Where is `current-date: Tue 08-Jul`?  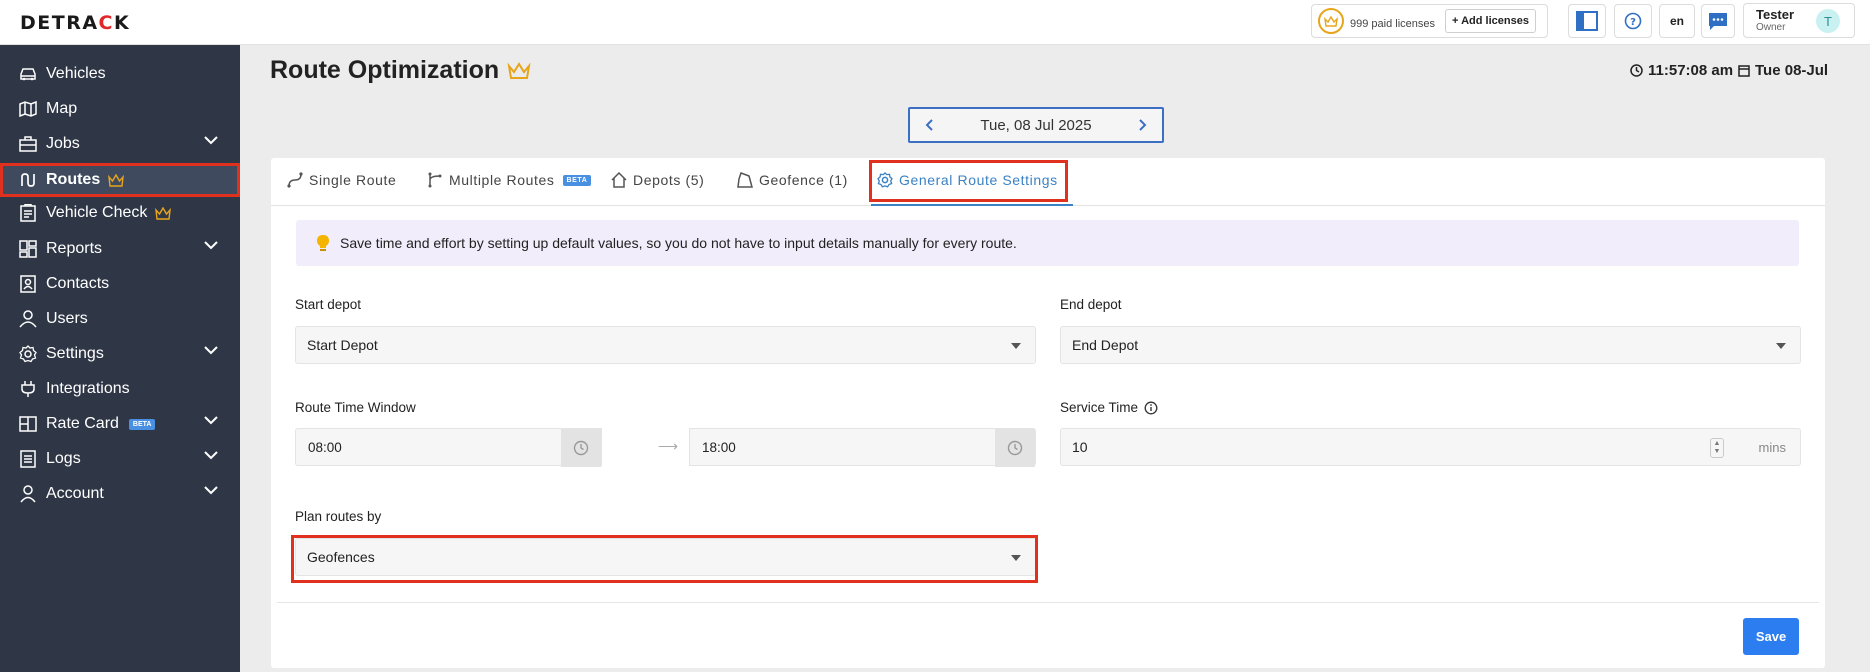 current-date: Tue 08-Jul is located at coordinates (1783, 70).